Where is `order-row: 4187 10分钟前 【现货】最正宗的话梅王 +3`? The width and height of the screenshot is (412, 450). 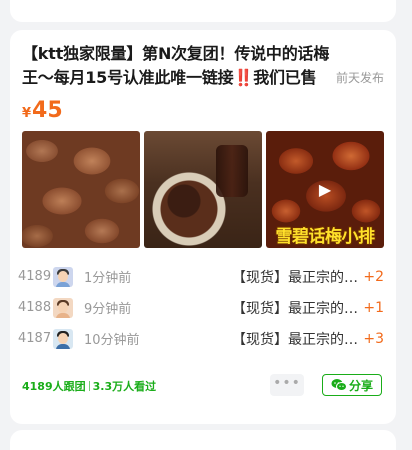 order-row: 4187 10分钟前 【现货】最正宗的话梅王 +3 is located at coordinates (201, 338).